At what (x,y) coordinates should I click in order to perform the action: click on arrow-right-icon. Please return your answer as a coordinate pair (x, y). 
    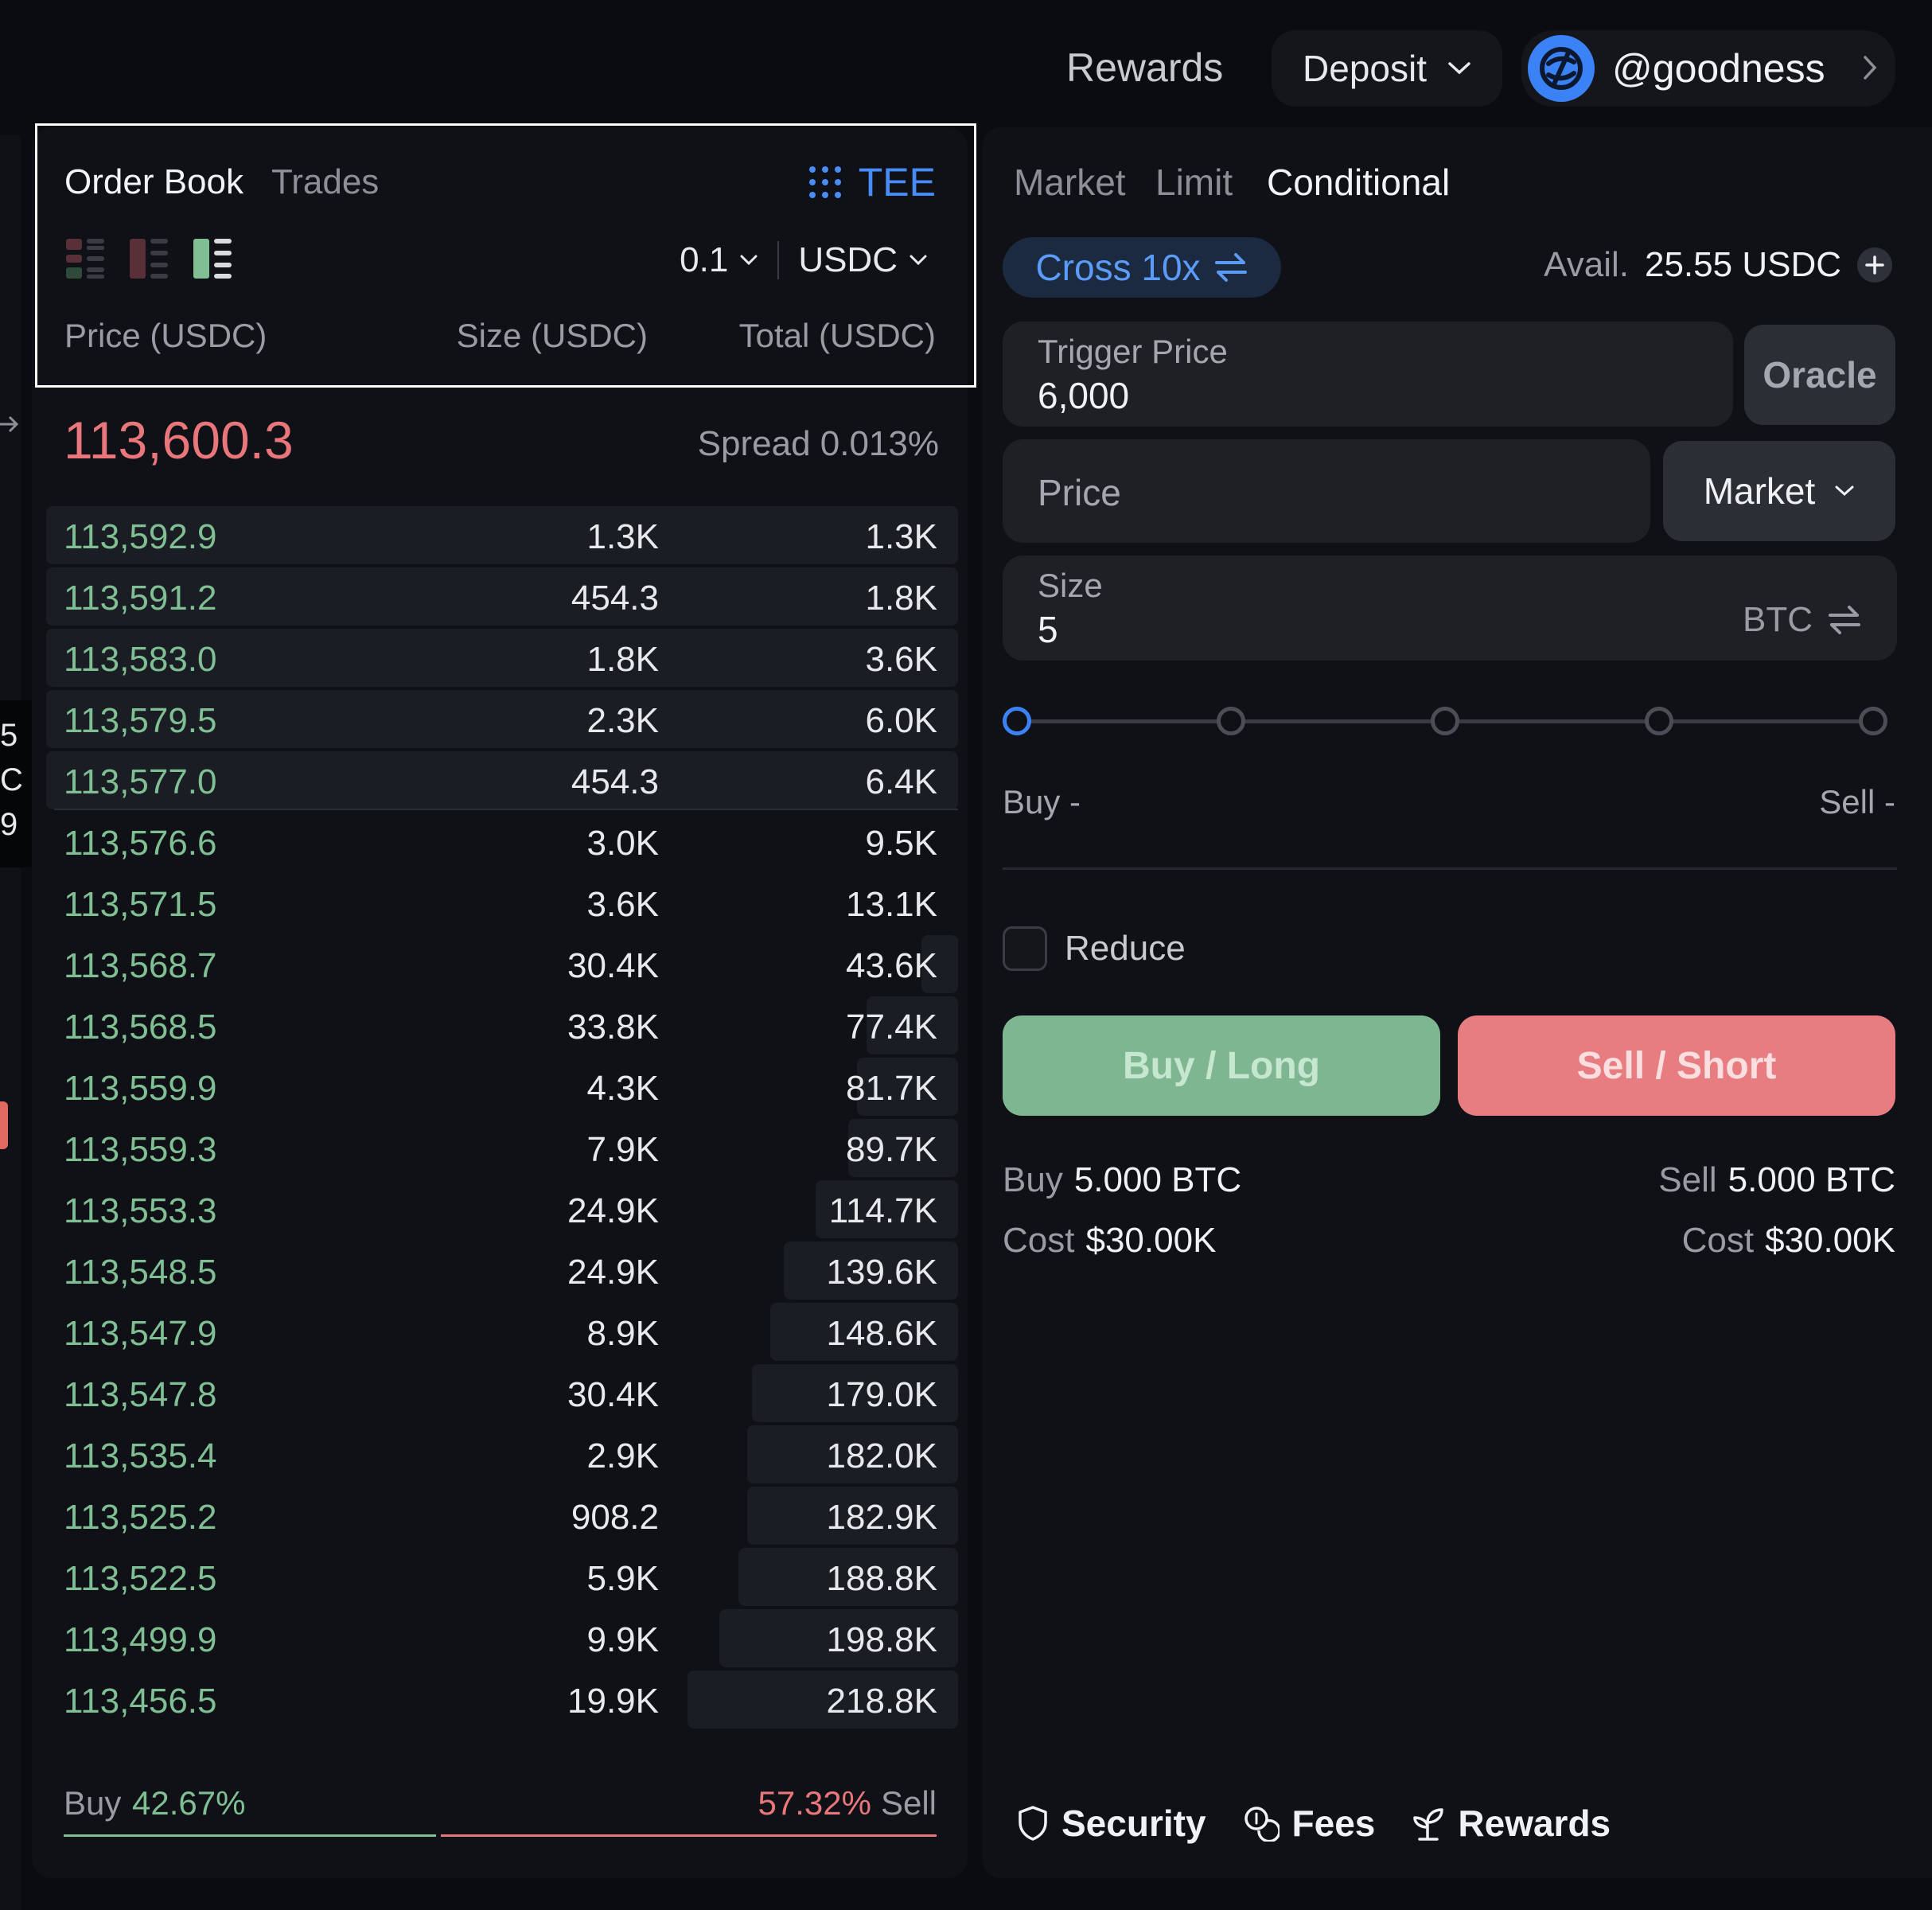
    Looking at the image, I should click on (9, 424).